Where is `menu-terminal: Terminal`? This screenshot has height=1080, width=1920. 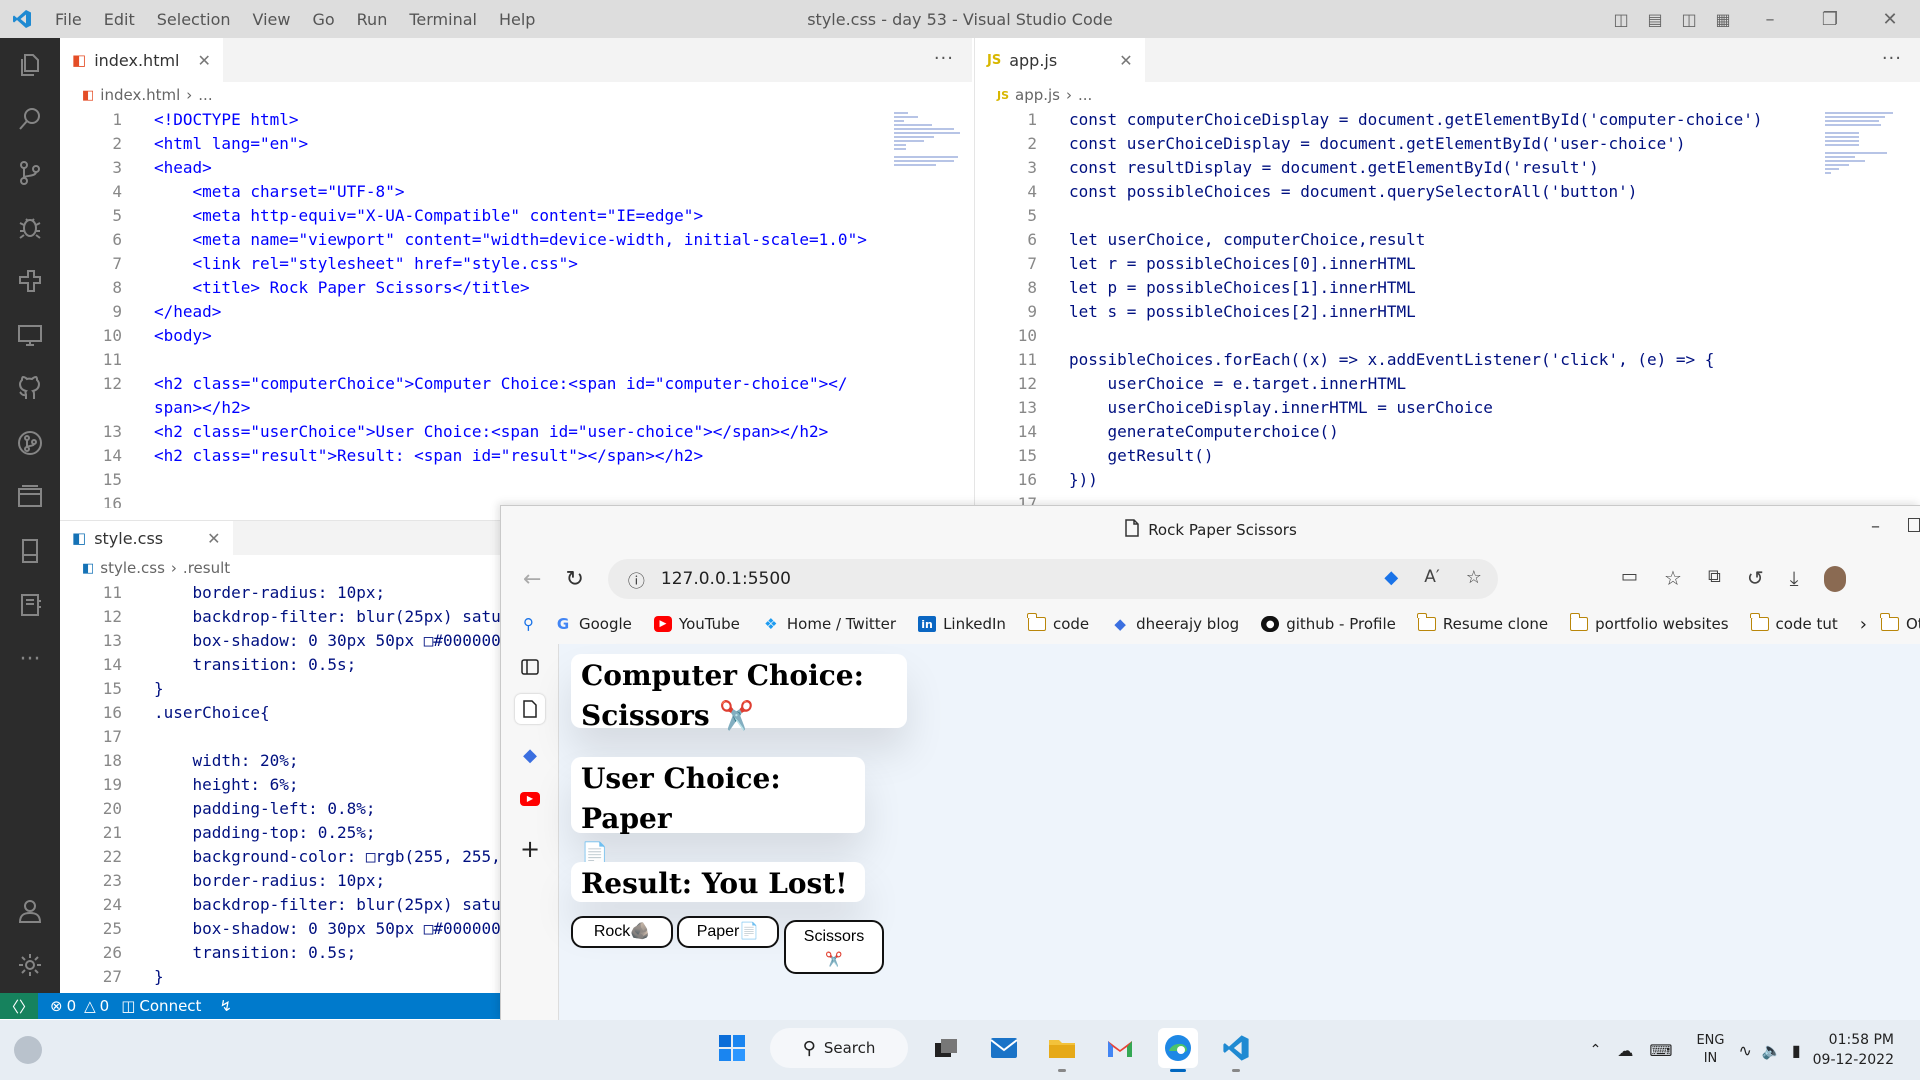
menu-terminal: Terminal is located at coordinates (443, 19).